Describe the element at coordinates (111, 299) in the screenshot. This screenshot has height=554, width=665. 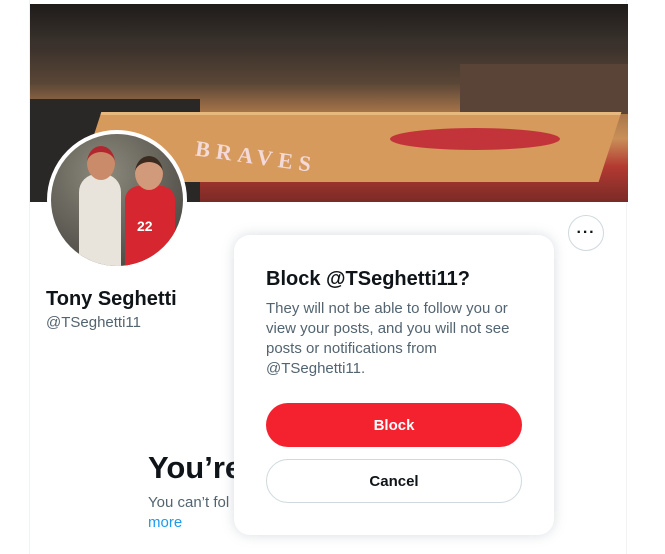
I see `profile-display-name: Tony Seghetti` at that location.